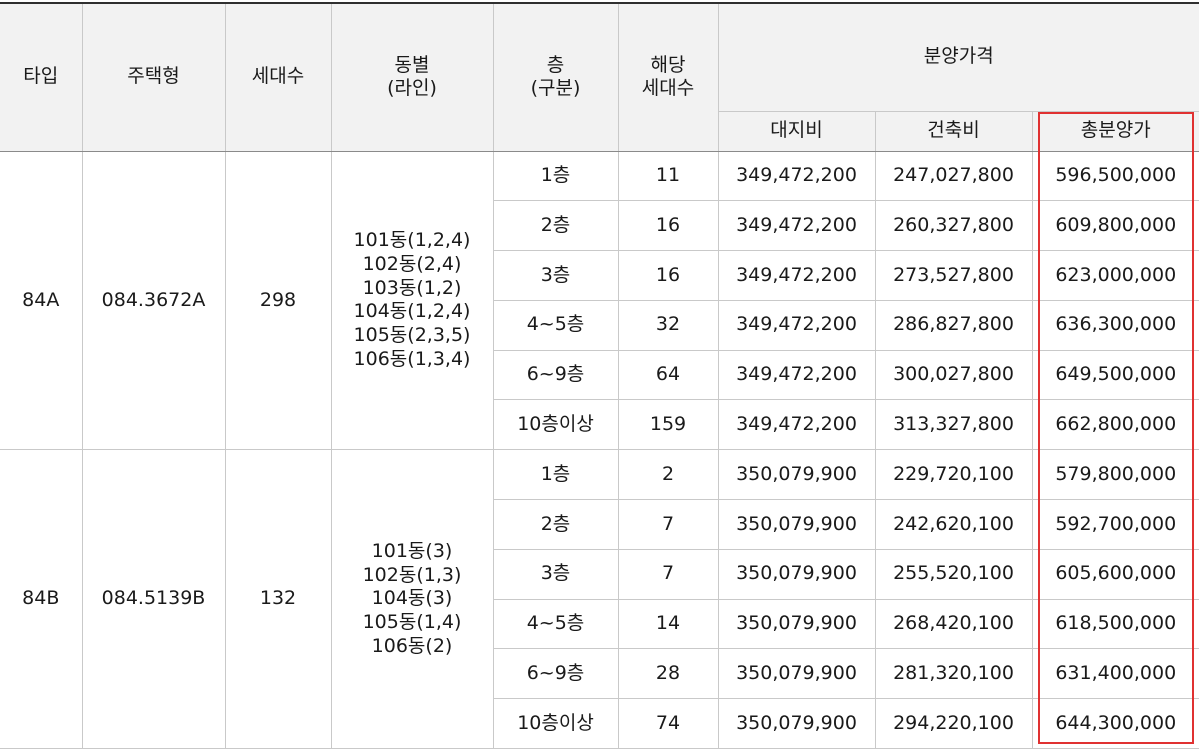 The width and height of the screenshot is (1199, 749). I want to click on construction-price-cell: 268,420,100, so click(953, 624).